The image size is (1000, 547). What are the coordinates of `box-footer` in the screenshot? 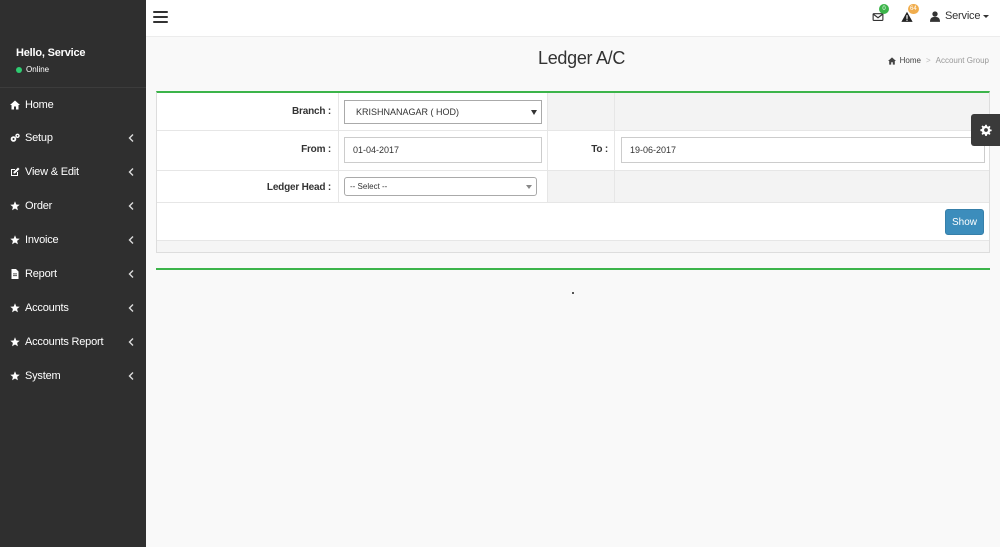 It's located at (573, 246).